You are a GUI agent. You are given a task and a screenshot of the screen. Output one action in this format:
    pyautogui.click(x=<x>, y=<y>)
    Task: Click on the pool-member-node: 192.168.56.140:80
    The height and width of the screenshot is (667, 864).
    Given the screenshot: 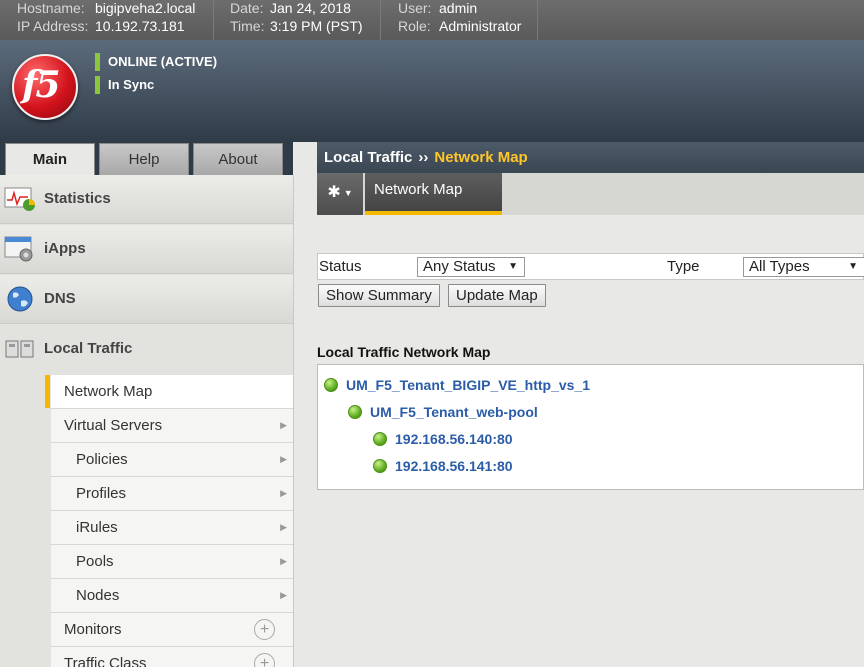 What is the action you would take?
    pyautogui.click(x=443, y=439)
    